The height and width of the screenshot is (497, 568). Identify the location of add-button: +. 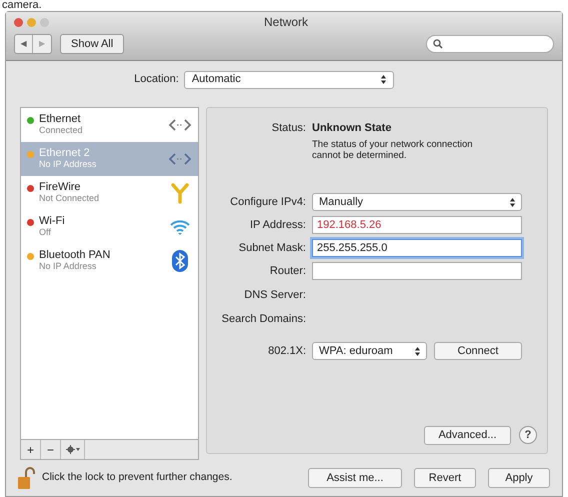
(31, 450).